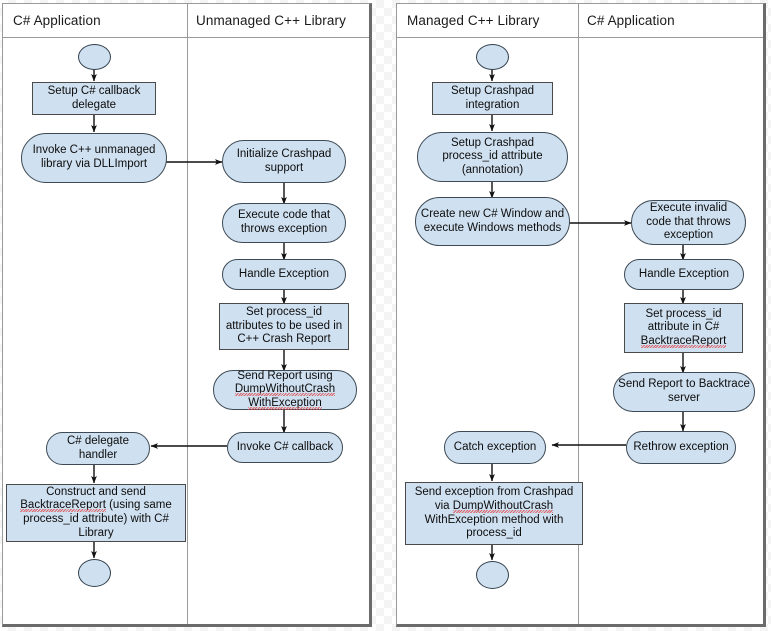  What do you see at coordinates (284, 161) in the screenshot?
I see `node-initialize-crashpad-support: Initialize Crashpad support` at bounding box center [284, 161].